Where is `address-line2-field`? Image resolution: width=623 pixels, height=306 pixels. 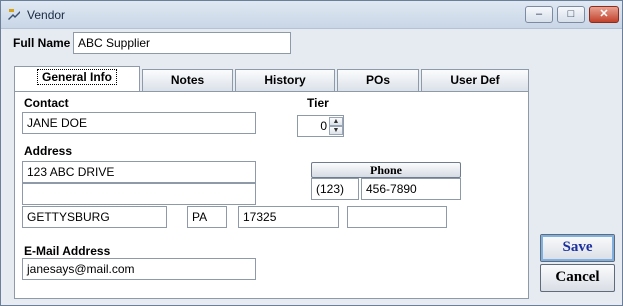 address-line2-field is located at coordinates (139, 194).